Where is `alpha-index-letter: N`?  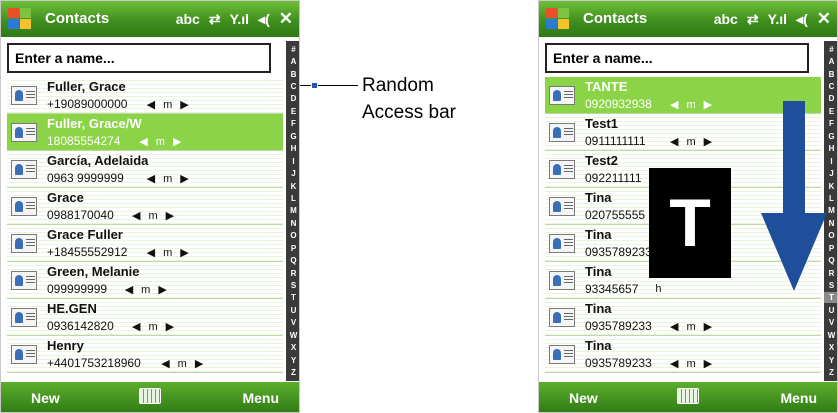 alpha-index-letter: N is located at coordinates (292, 223).